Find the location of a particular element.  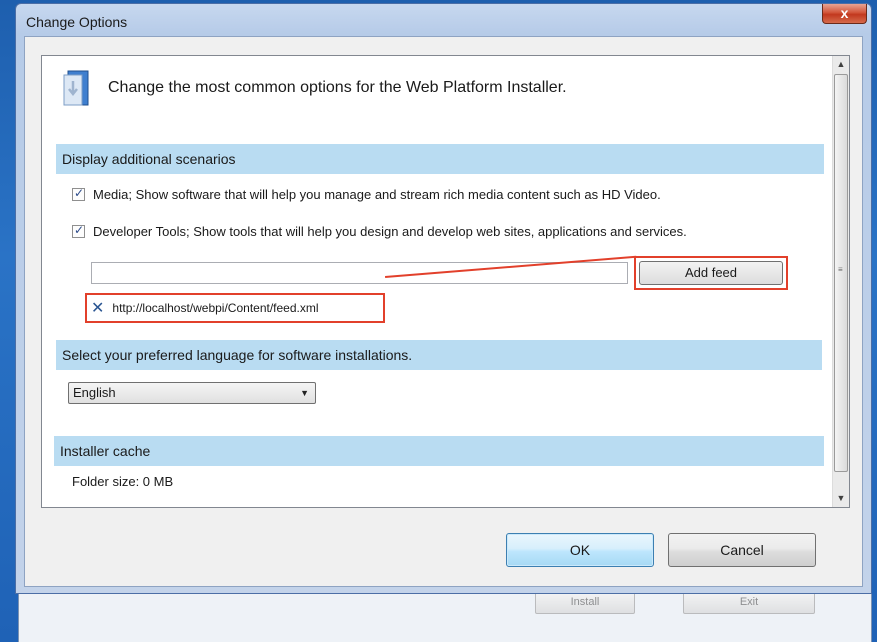

close-button: x is located at coordinates (844, 14).